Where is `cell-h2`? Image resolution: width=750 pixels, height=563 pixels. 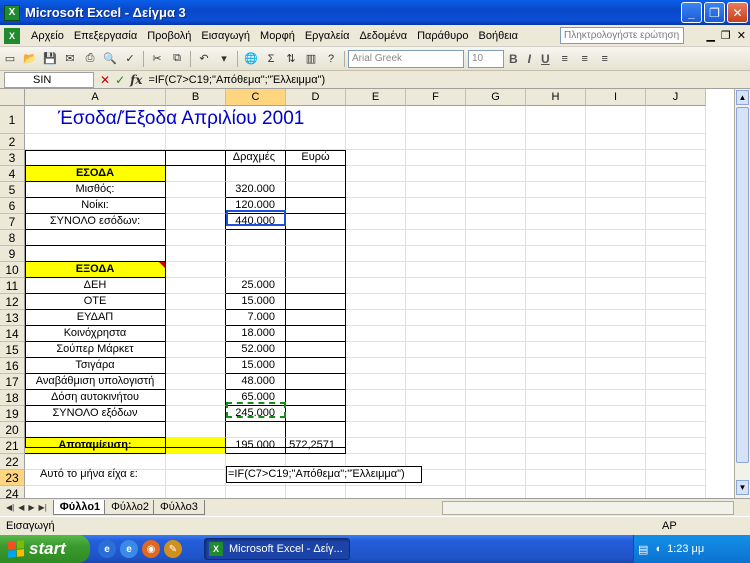
cell-h2 is located at coordinates (556, 142).